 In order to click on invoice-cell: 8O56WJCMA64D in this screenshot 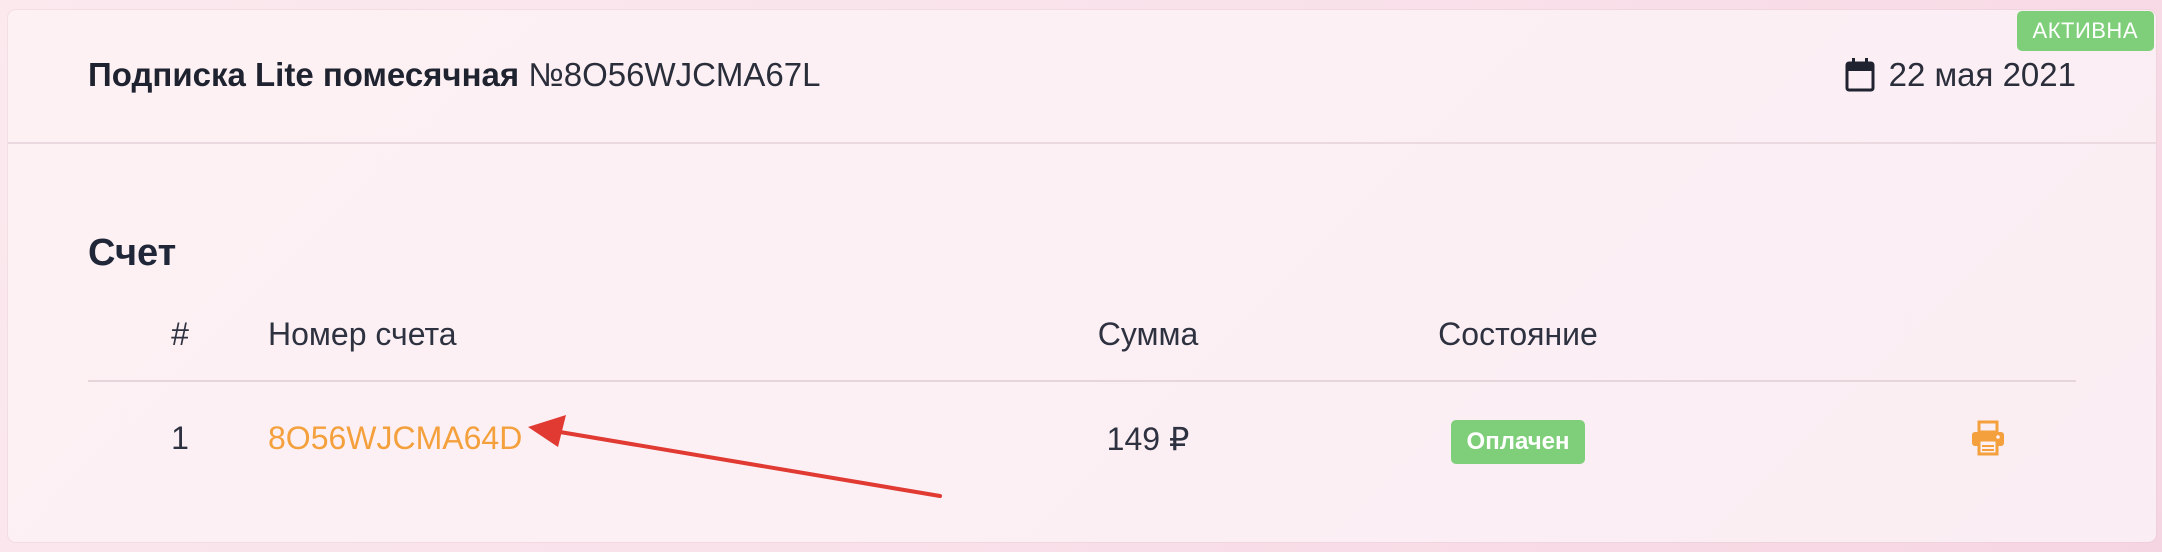, I will do `click(395, 438)`.